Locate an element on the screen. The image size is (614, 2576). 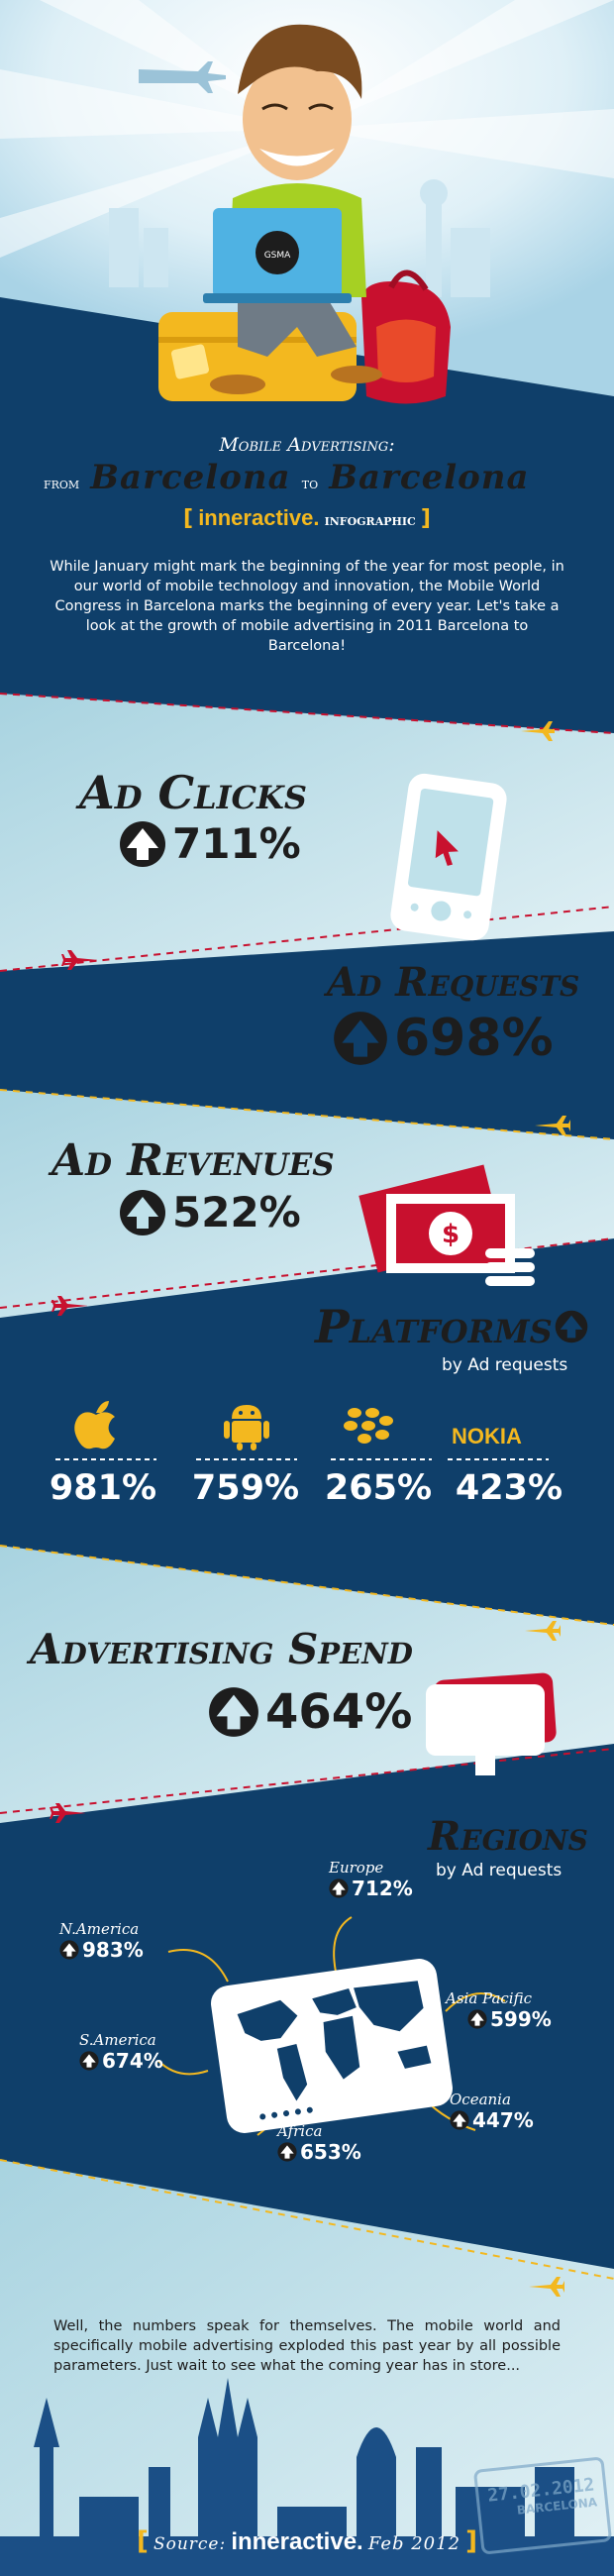
regions-title: Regions is located at coordinates (508, 1836).